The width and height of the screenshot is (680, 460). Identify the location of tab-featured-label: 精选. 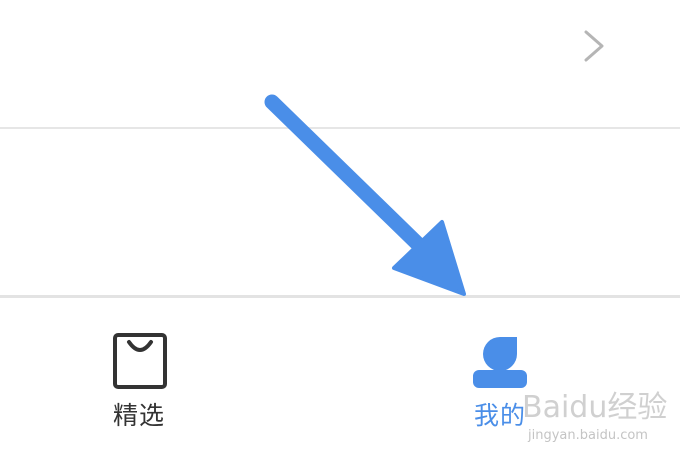
(139, 415).